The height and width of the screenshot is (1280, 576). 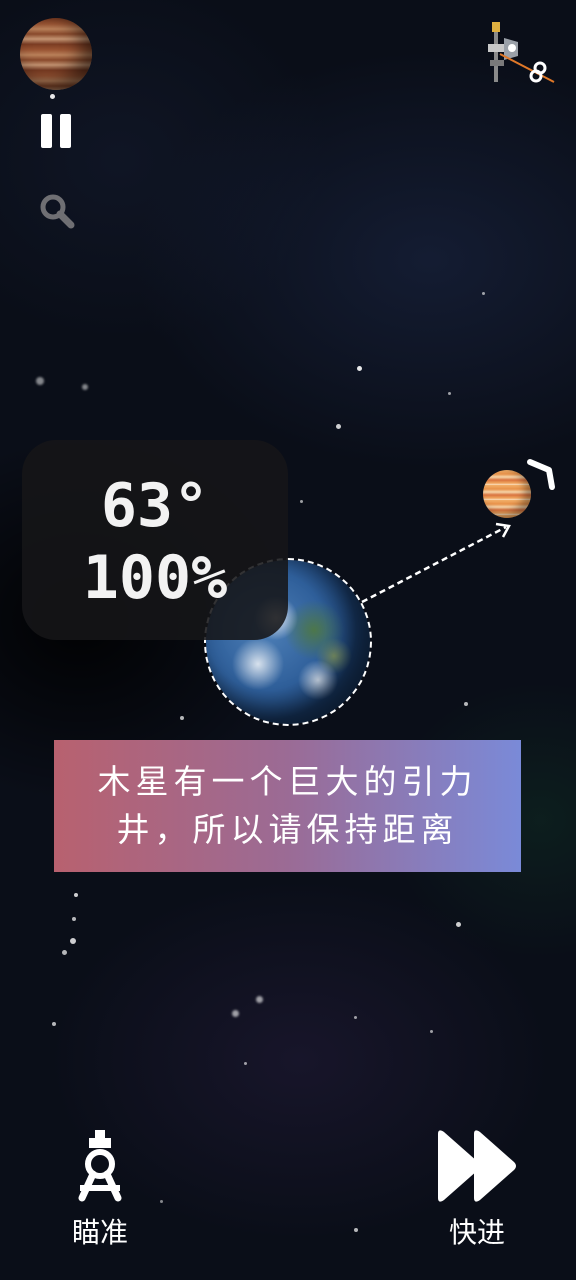 What do you see at coordinates (155, 578) in the screenshot?
I see `launch-power: 100%` at bounding box center [155, 578].